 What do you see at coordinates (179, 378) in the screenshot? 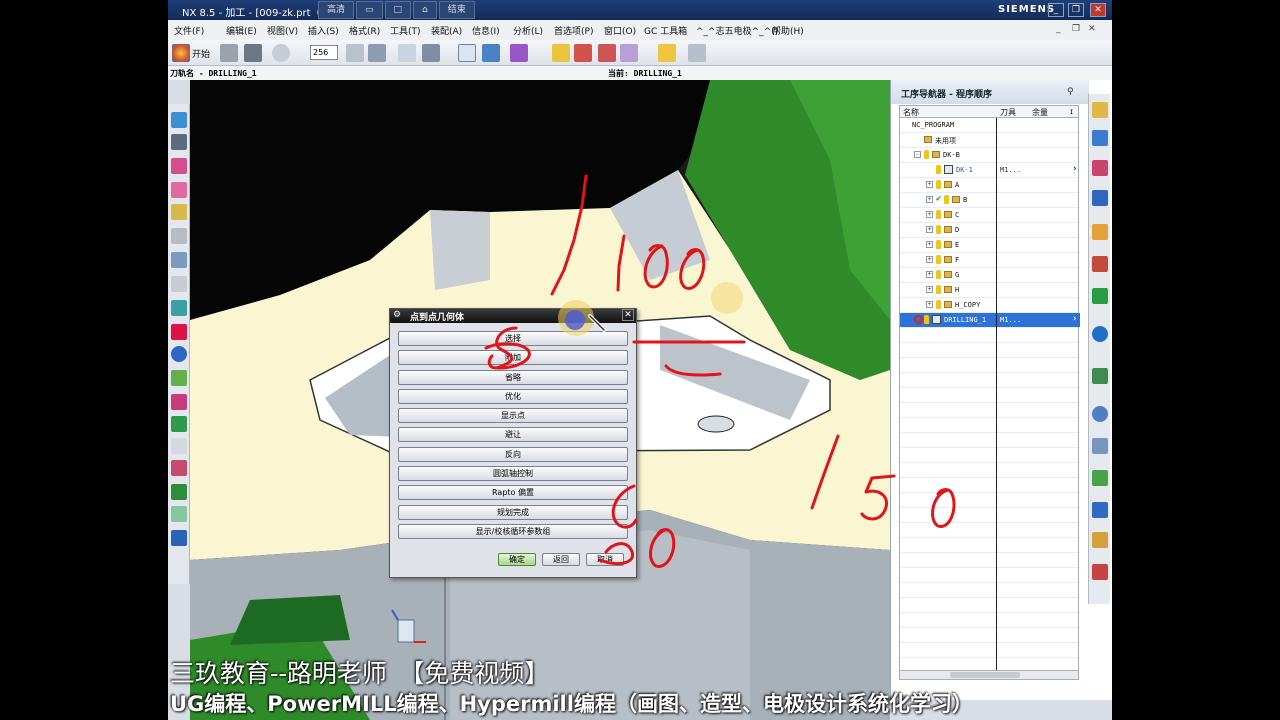
I see `sketch-icon` at bounding box center [179, 378].